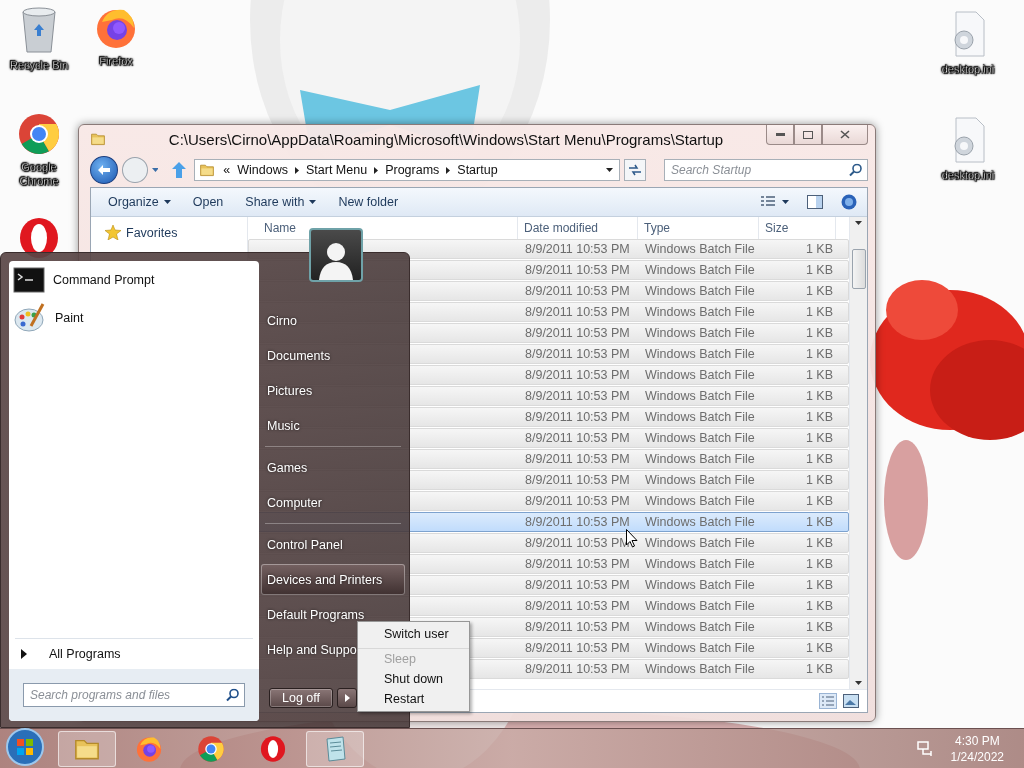 This screenshot has height=768, width=1024. I want to click on expand-arrow-icon, so click(24, 654).